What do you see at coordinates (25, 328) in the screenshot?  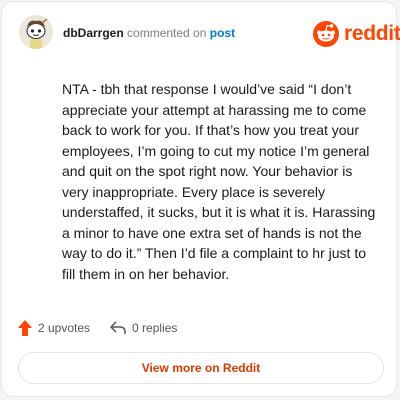 I see `upvote-arrow-icon` at bounding box center [25, 328].